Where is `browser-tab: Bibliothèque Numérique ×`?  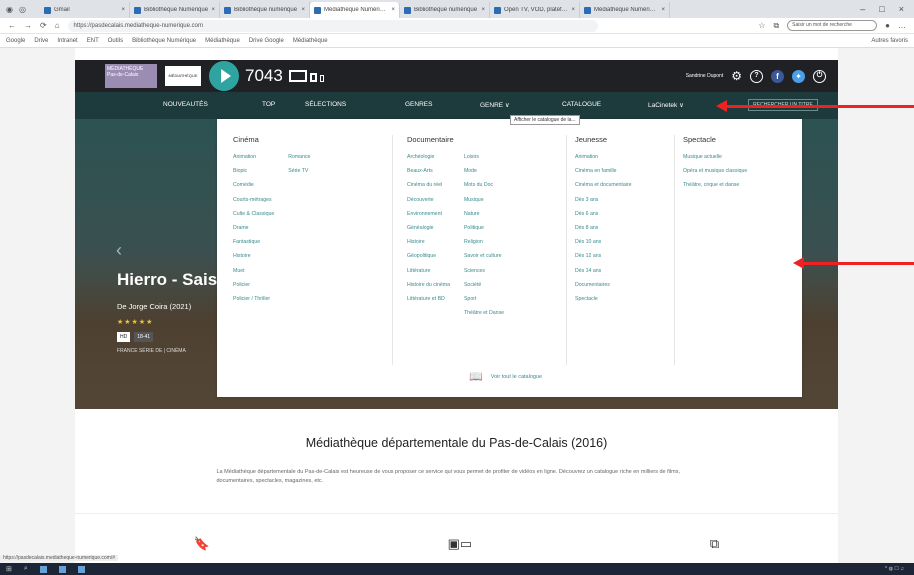 browser-tab: Bibliothèque Numérique × is located at coordinates (175, 10).